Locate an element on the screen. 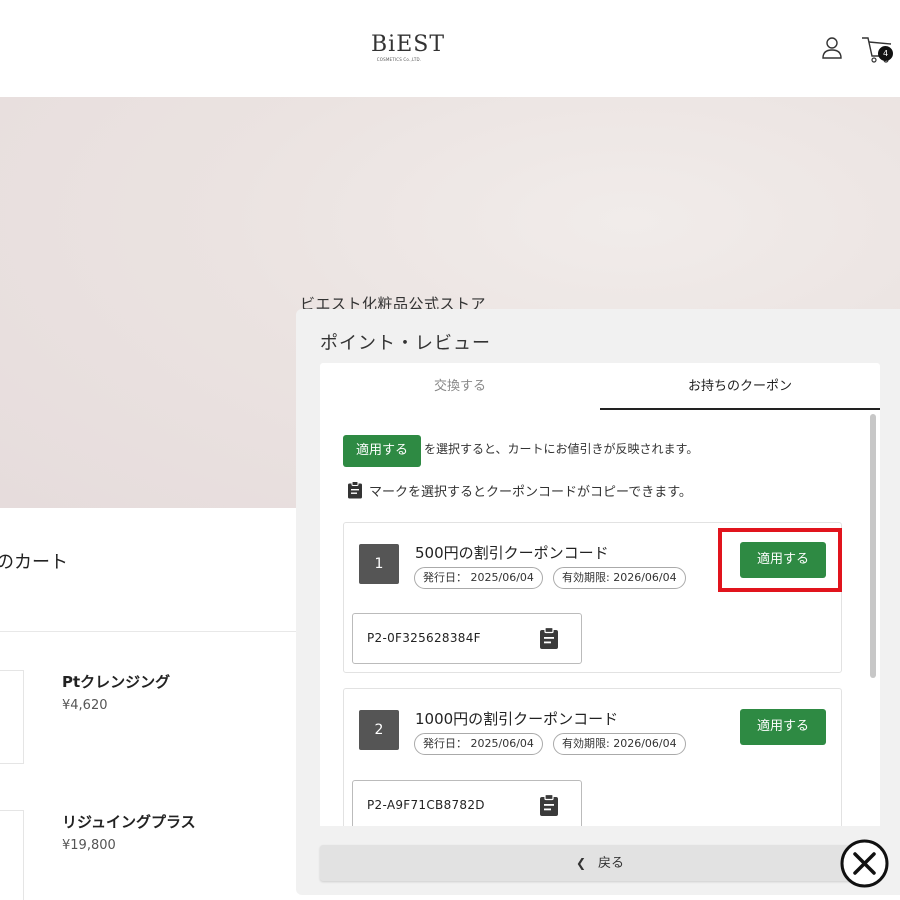  copy-instruction-text: マークを選択するとクーポンコードがコピーできます。 is located at coordinates (530, 492).